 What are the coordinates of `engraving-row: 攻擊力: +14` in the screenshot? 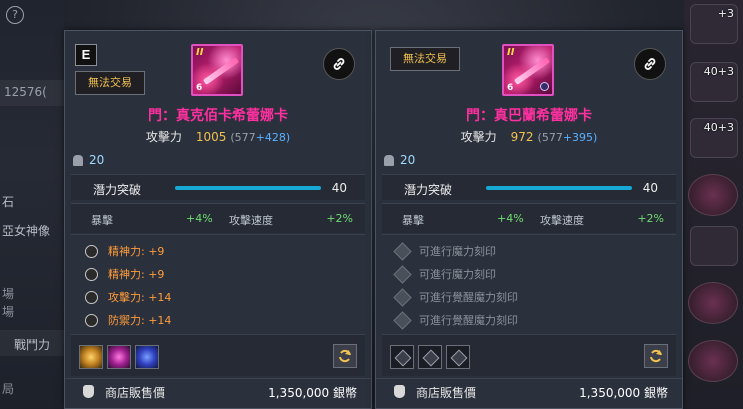 It's located at (128, 297).